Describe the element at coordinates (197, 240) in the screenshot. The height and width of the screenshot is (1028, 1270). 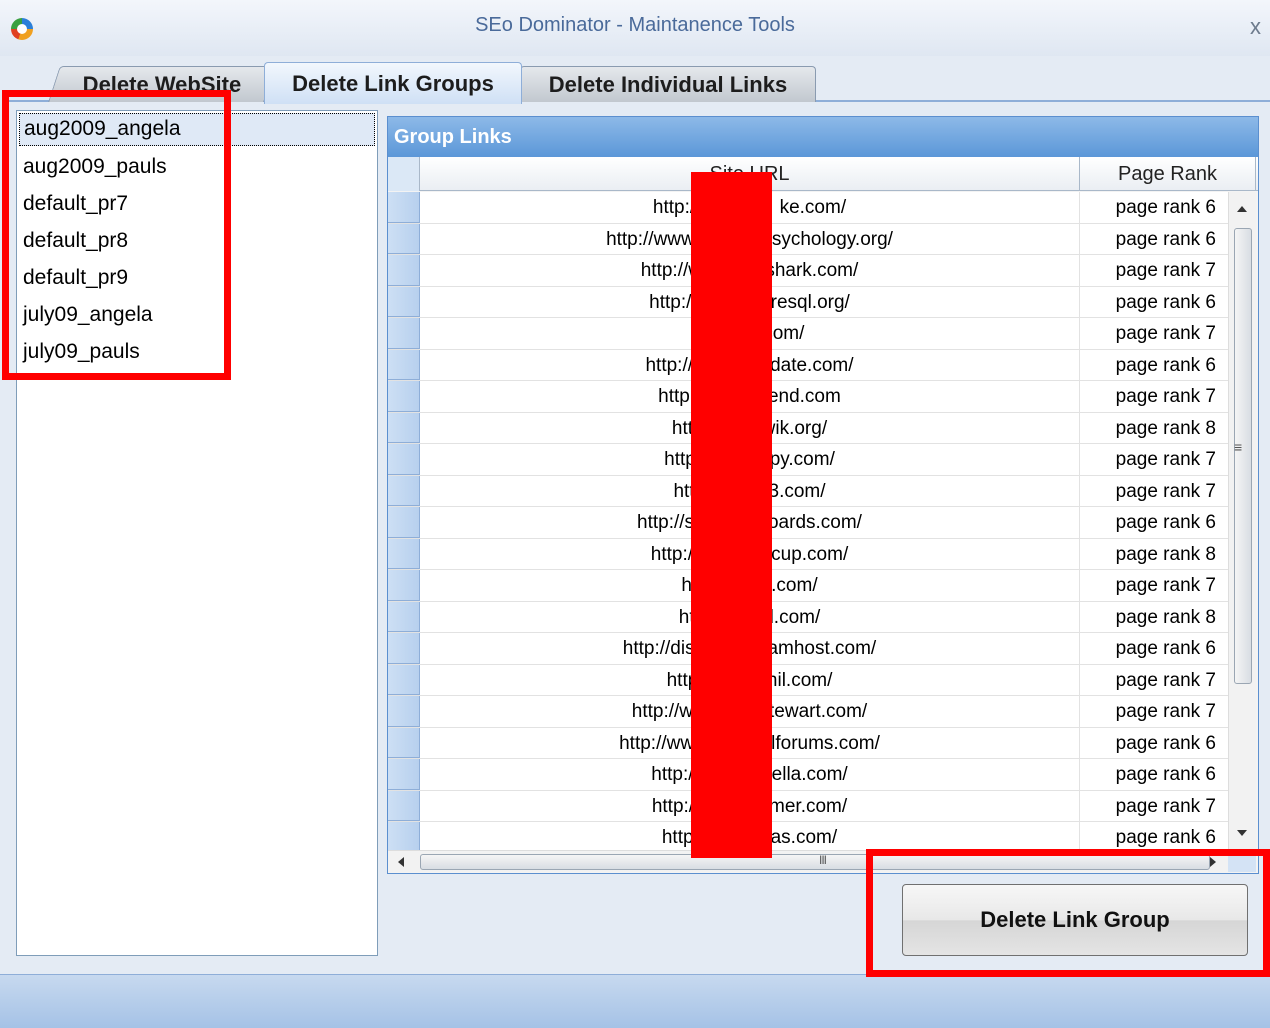
I see `list-item: default_pr8` at that location.